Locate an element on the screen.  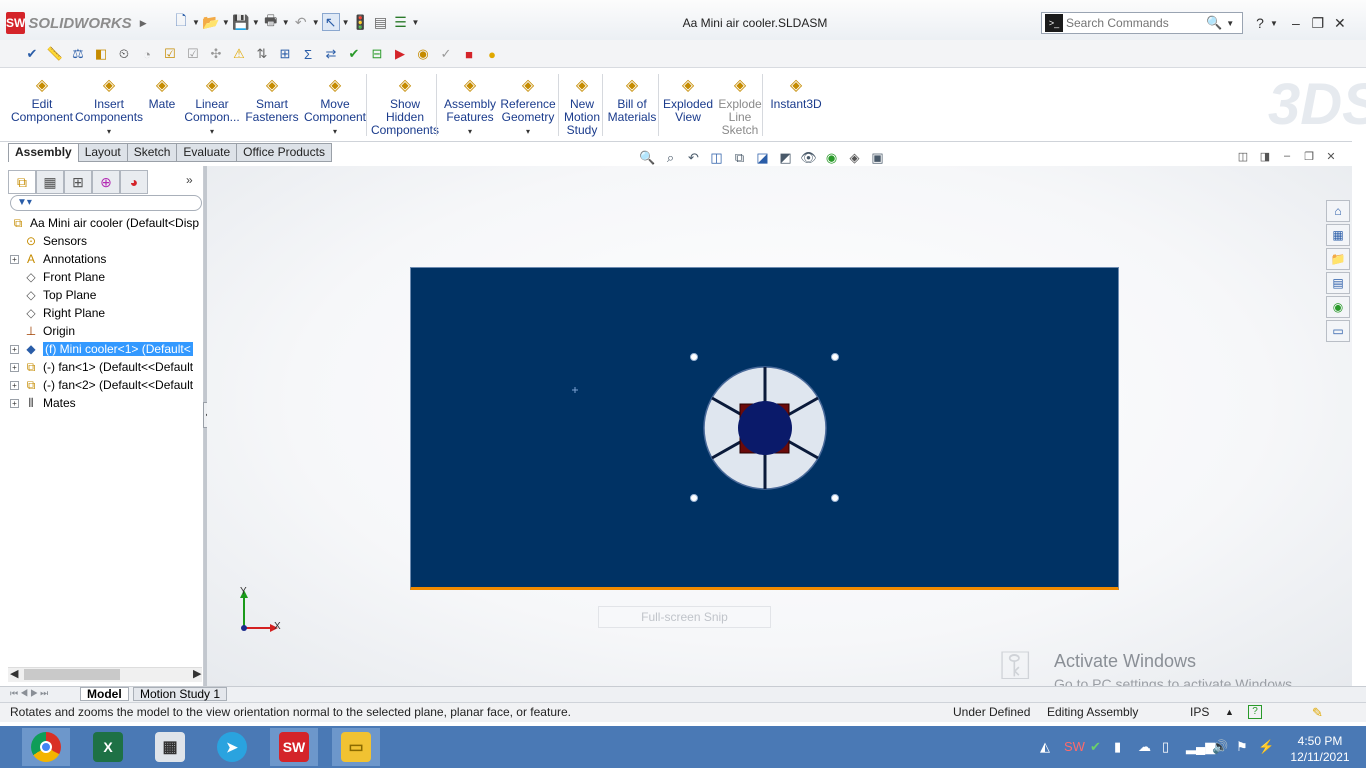
hide-show-items-icon: 👁 is located at coordinates (808, 158).